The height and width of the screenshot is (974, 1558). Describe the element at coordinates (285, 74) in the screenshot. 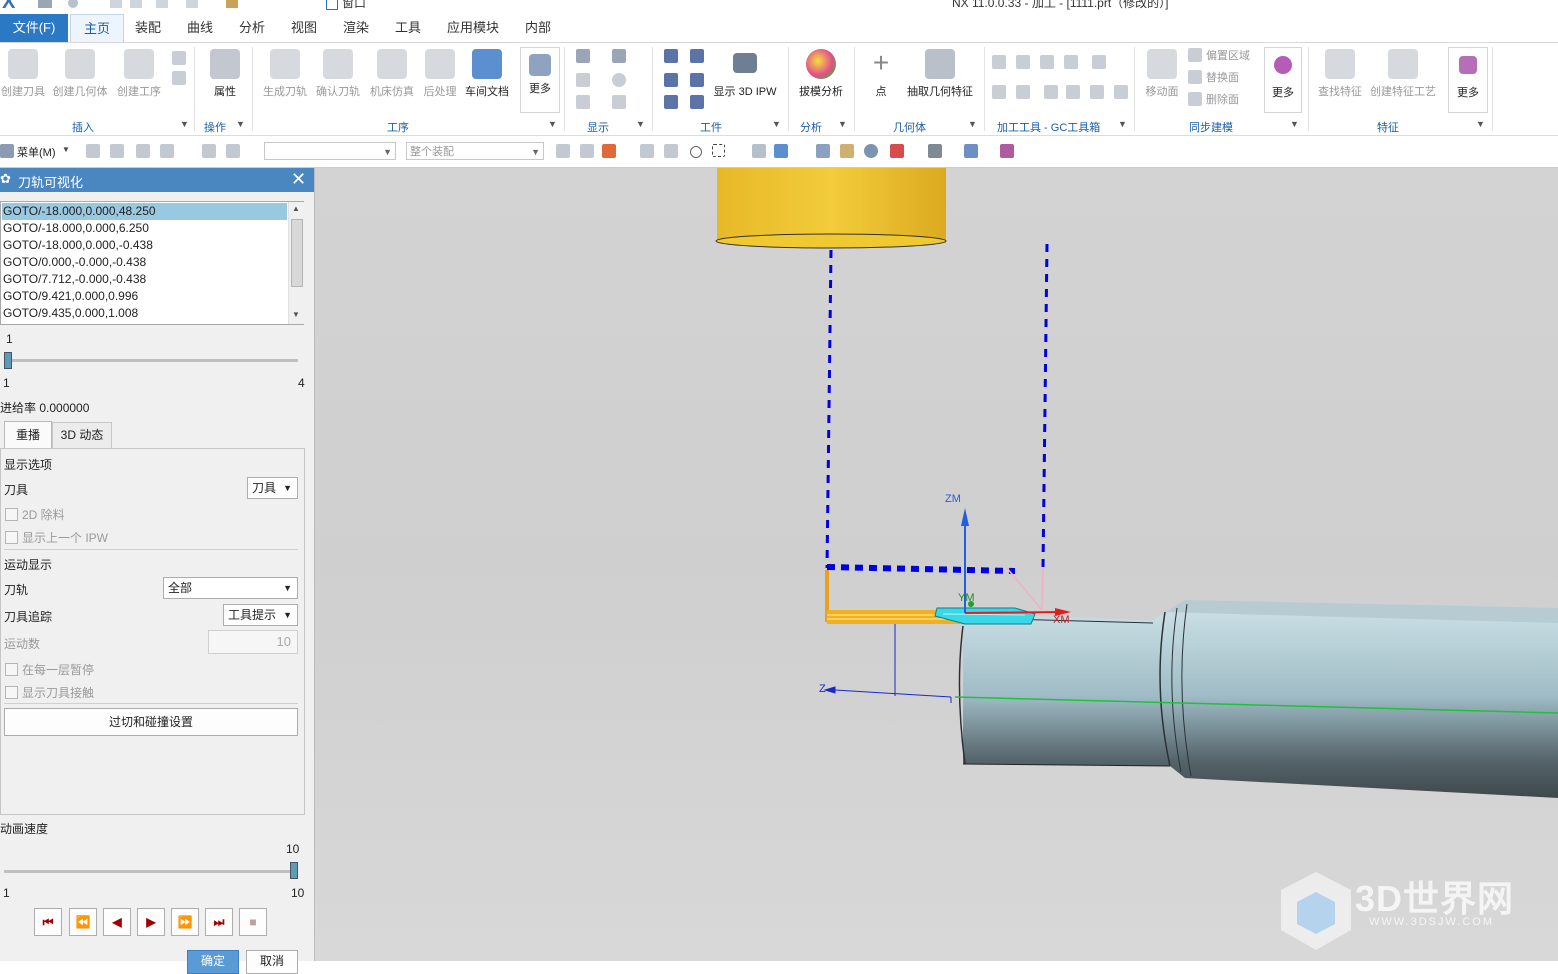

I see `generate-path-button: 生成刀轨` at that location.